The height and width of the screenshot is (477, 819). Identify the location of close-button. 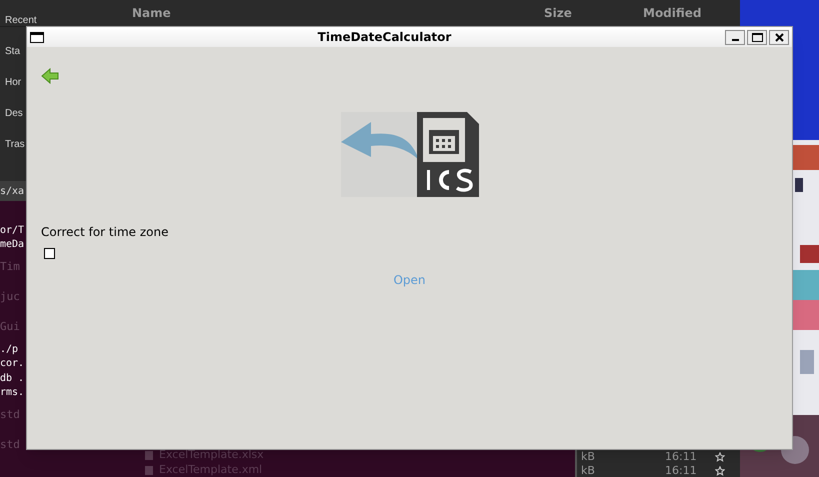
(779, 37).